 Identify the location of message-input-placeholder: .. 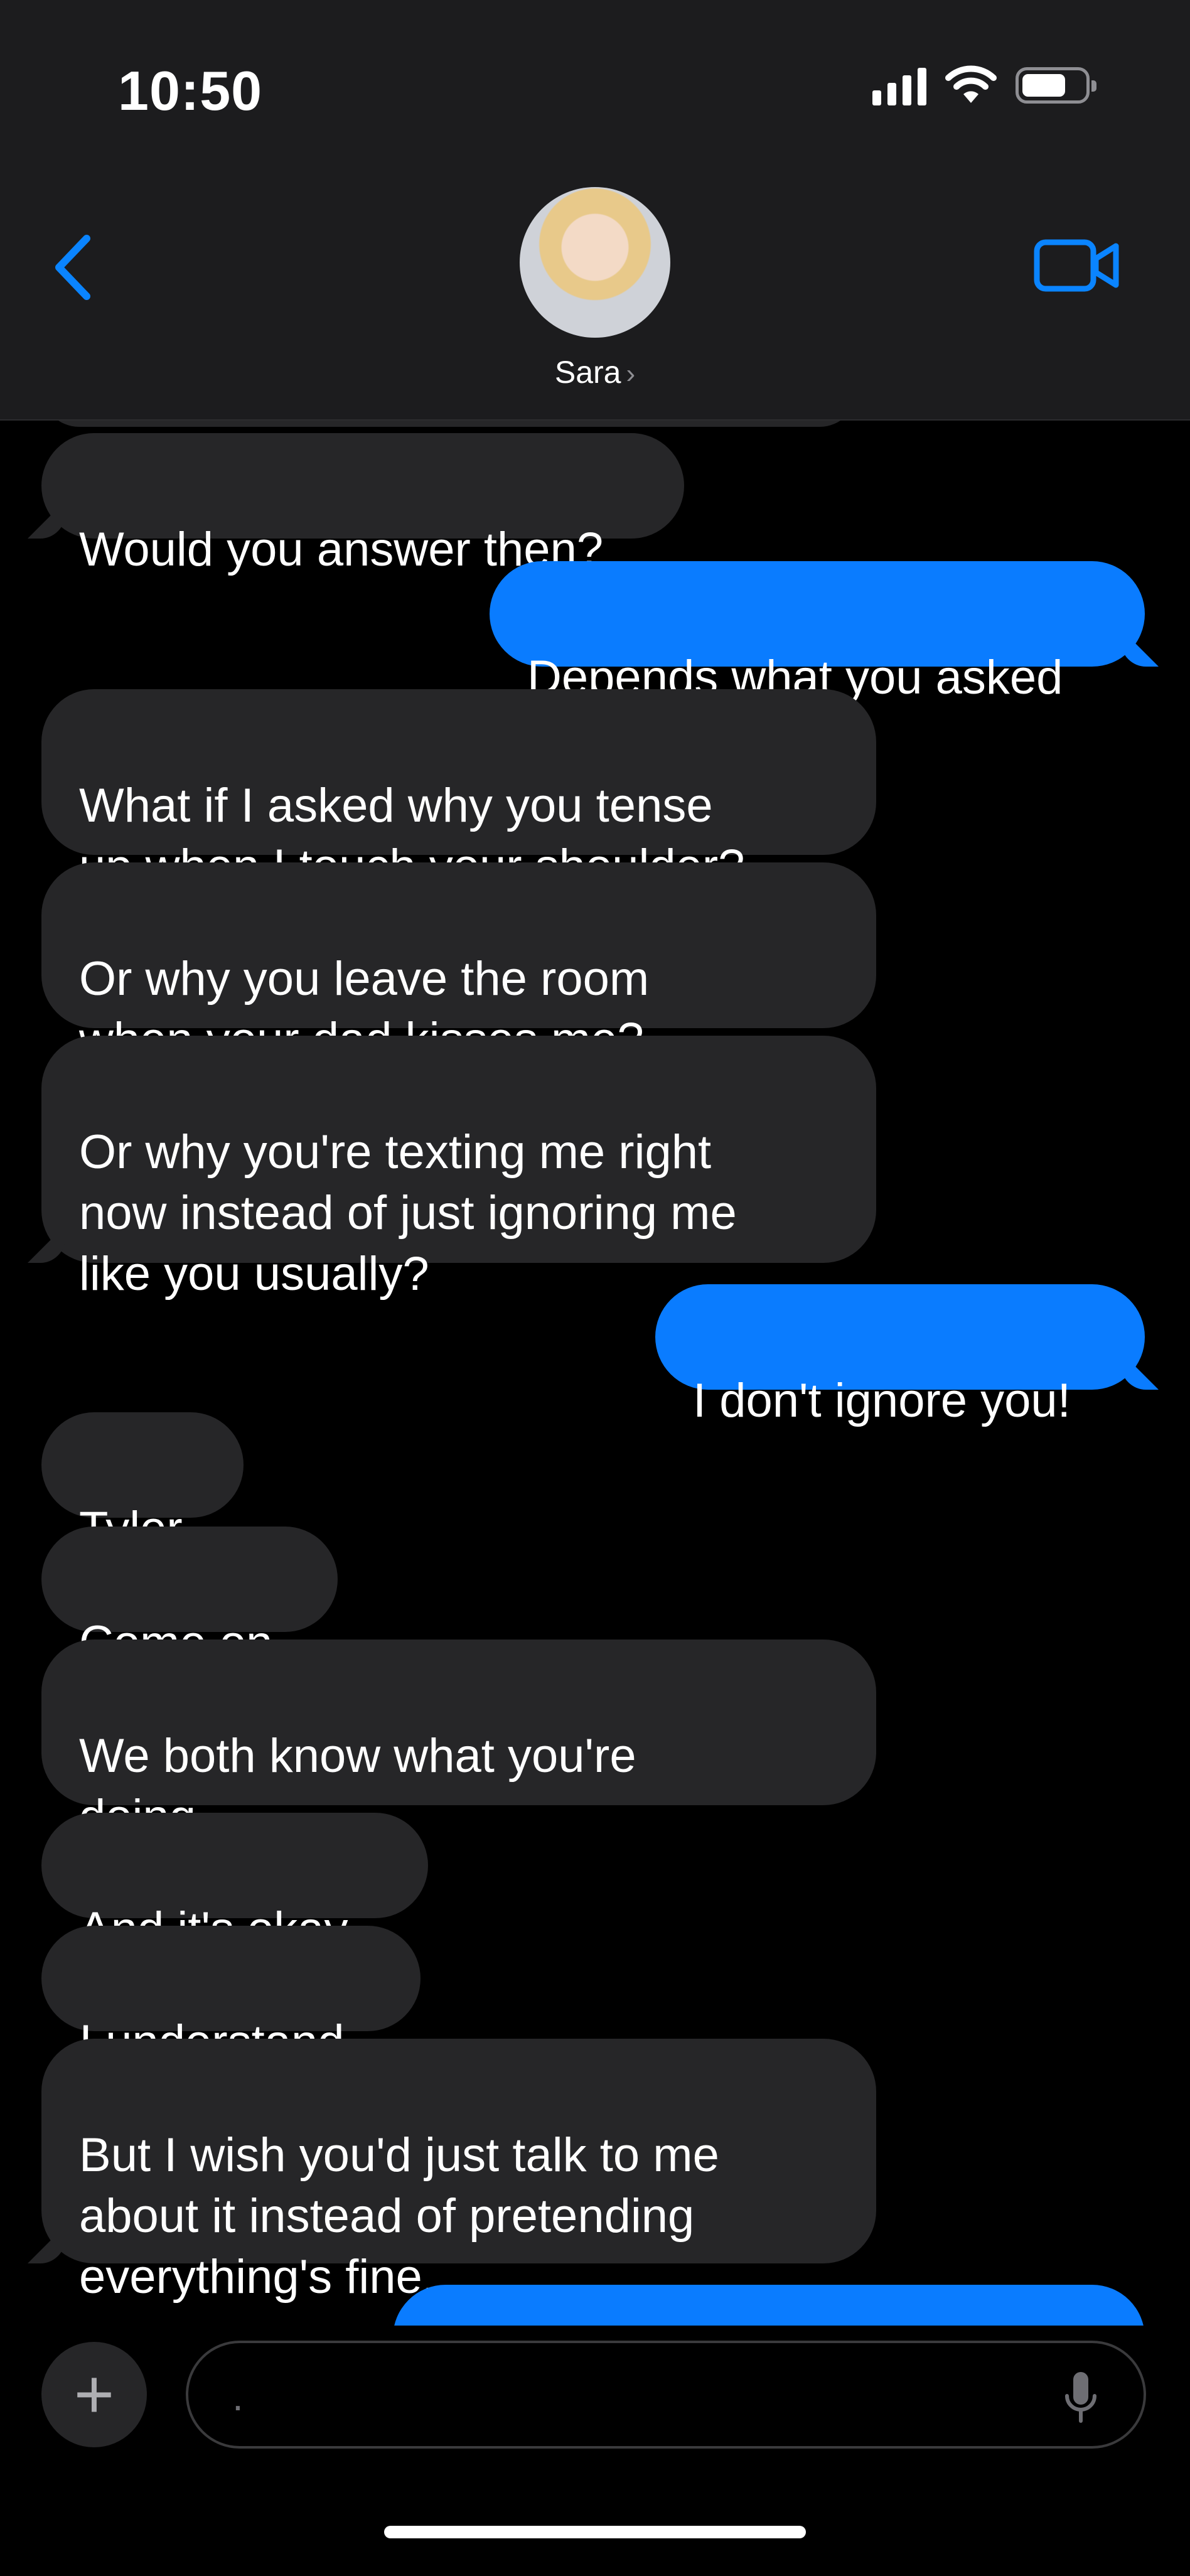
(238, 2396).